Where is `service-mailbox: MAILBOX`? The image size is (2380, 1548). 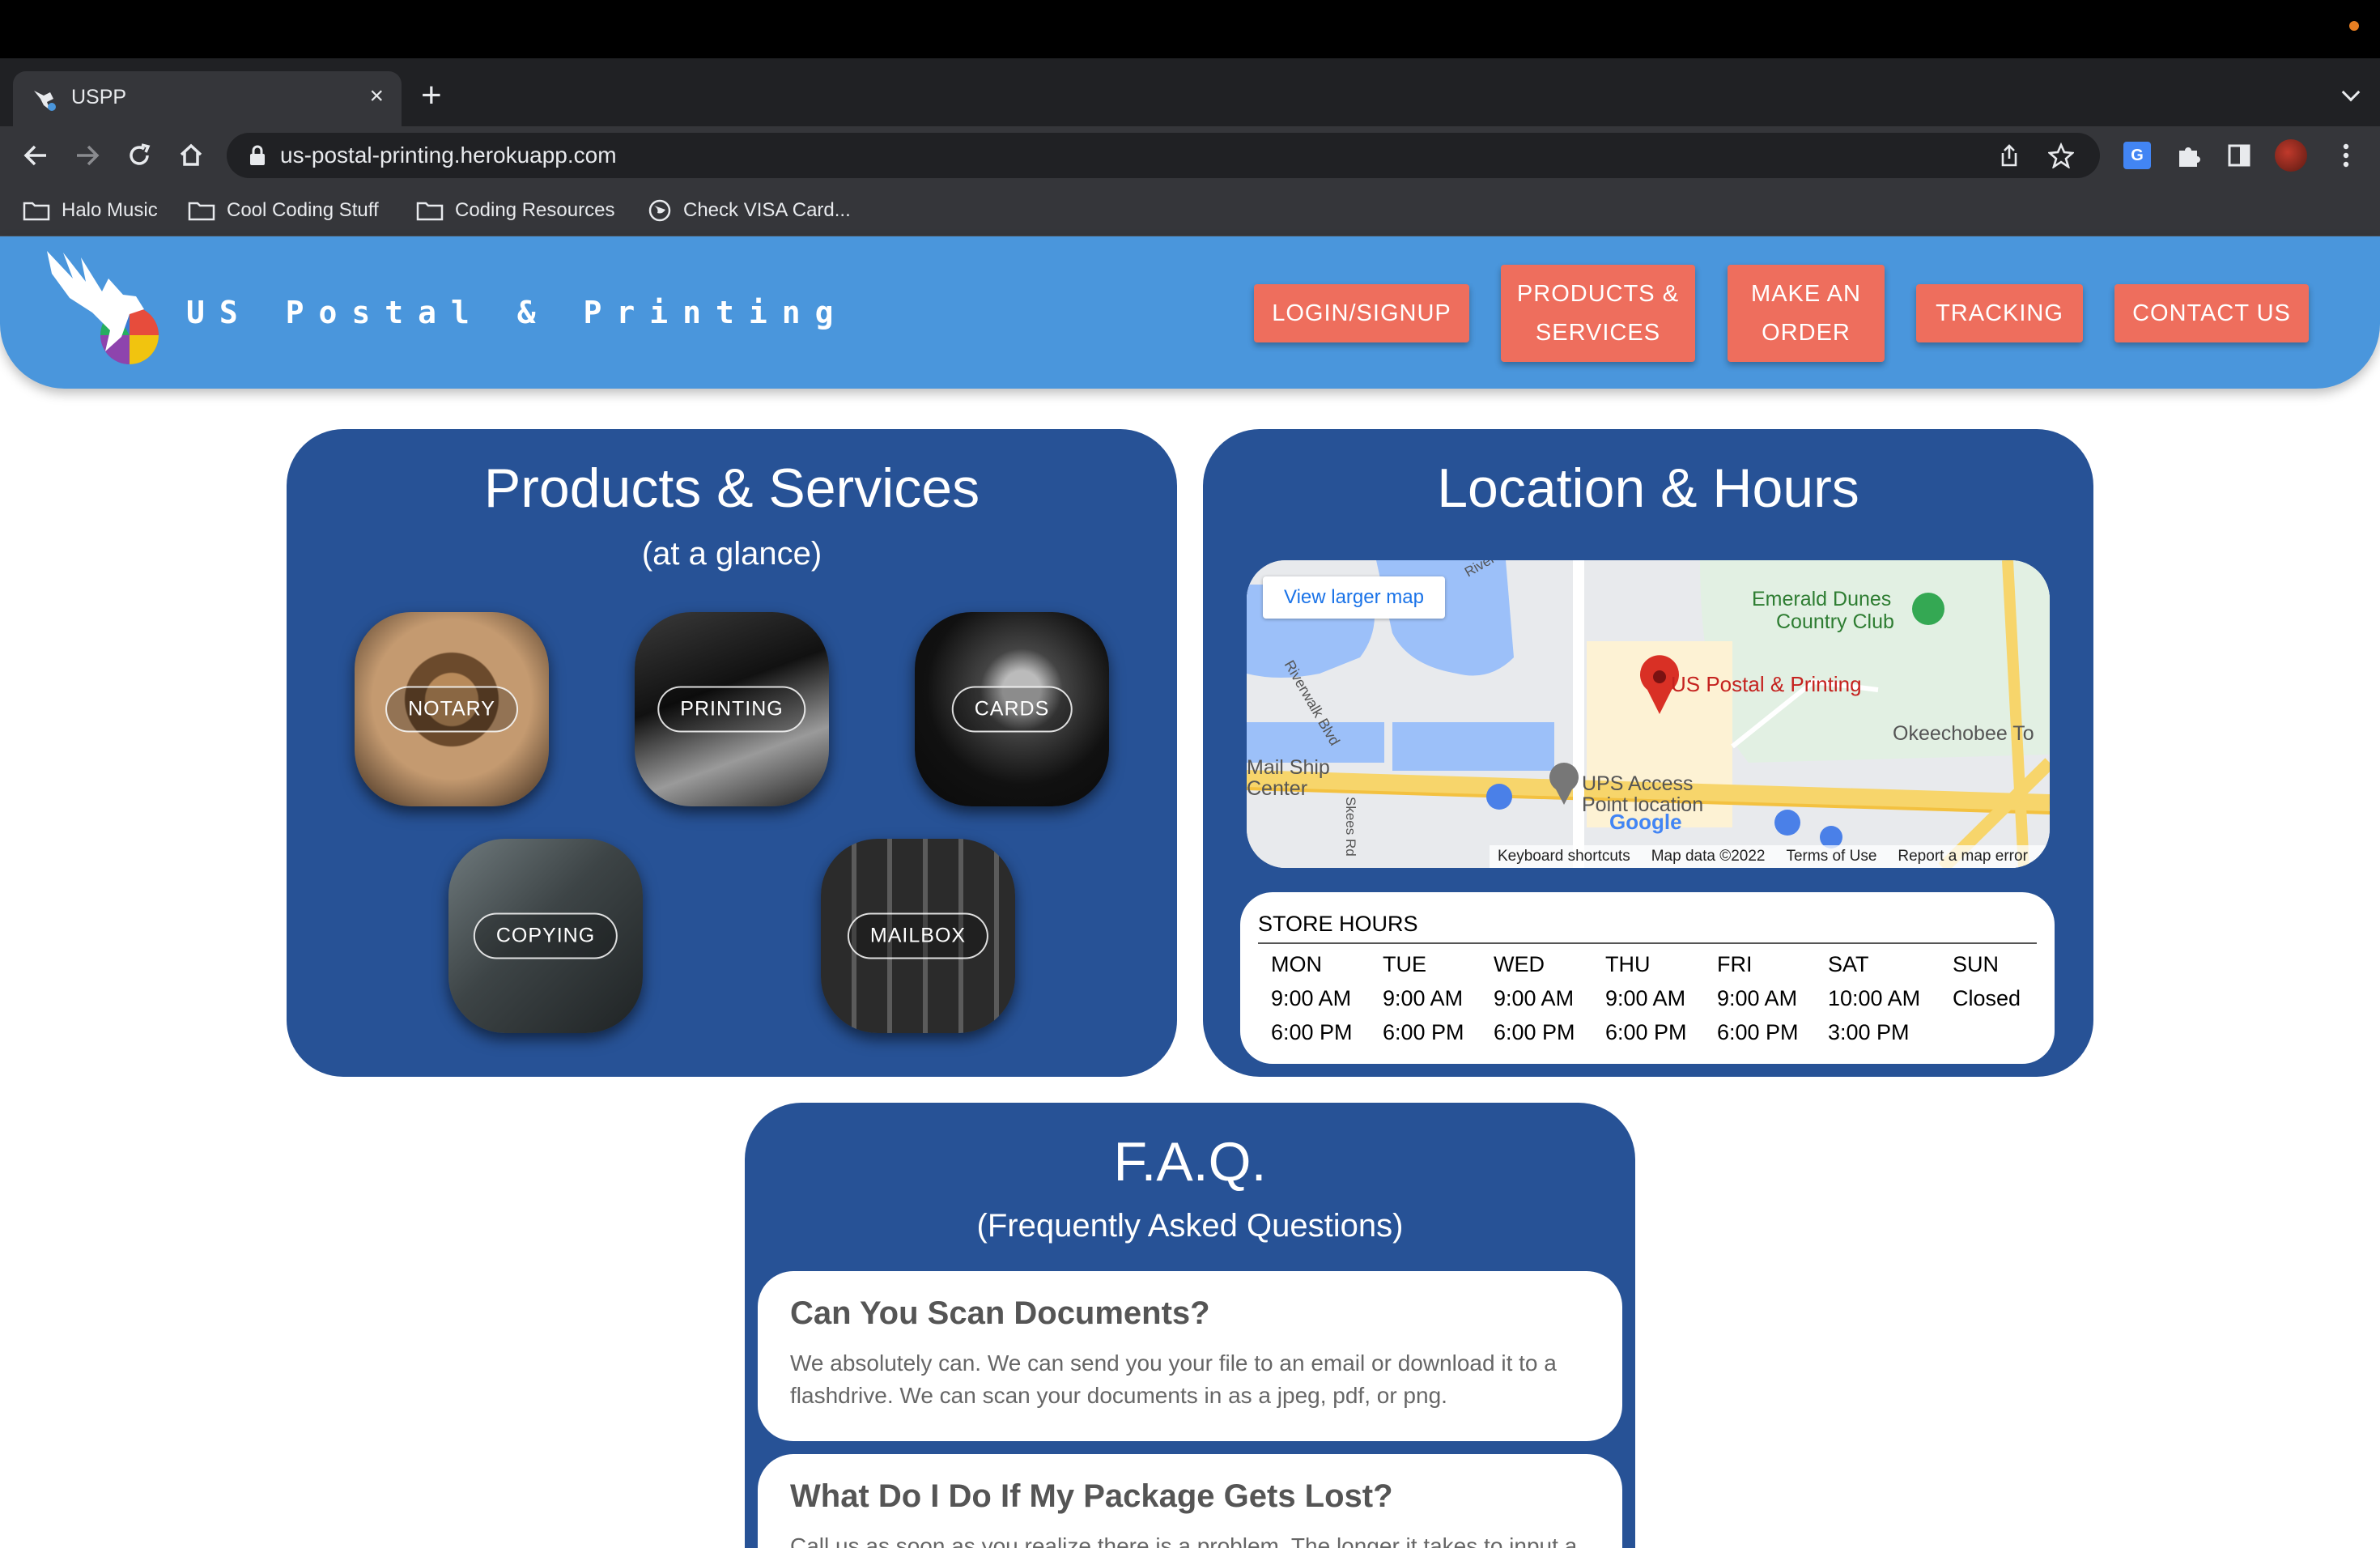
service-mailbox: MAILBOX is located at coordinates (918, 936).